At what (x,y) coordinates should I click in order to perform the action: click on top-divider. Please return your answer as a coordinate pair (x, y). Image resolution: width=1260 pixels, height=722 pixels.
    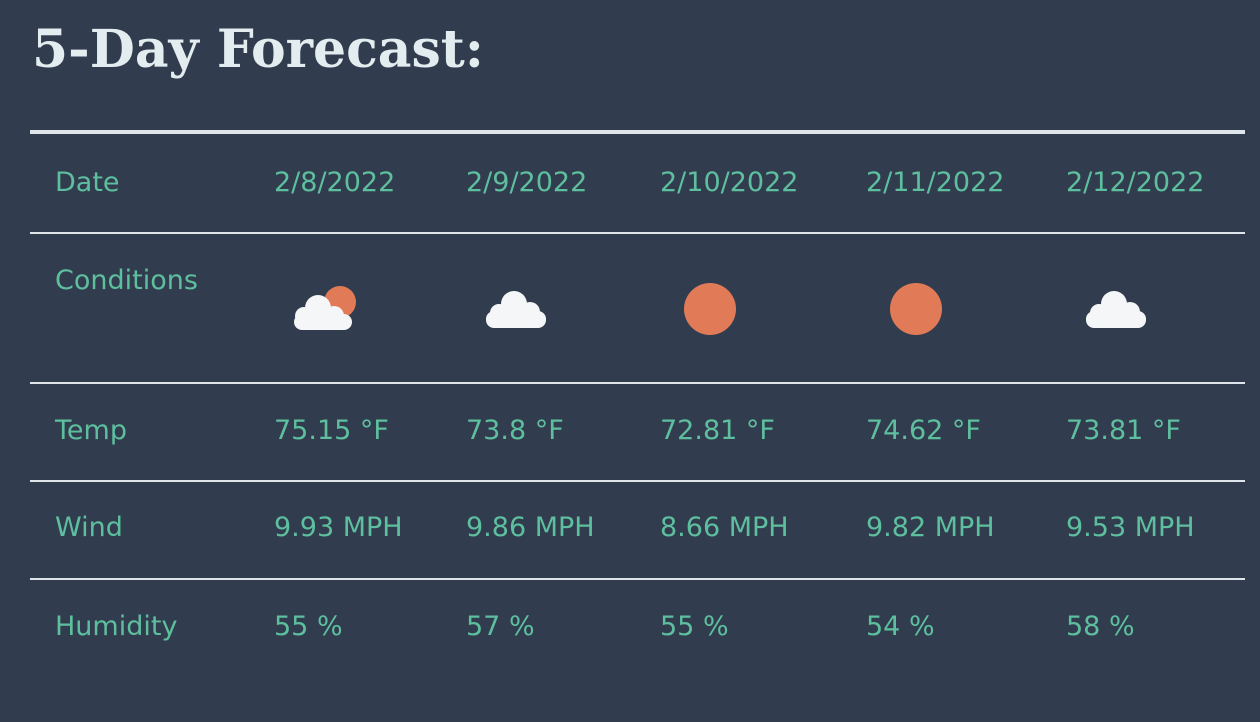
    Looking at the image, I should click on (637, 132).